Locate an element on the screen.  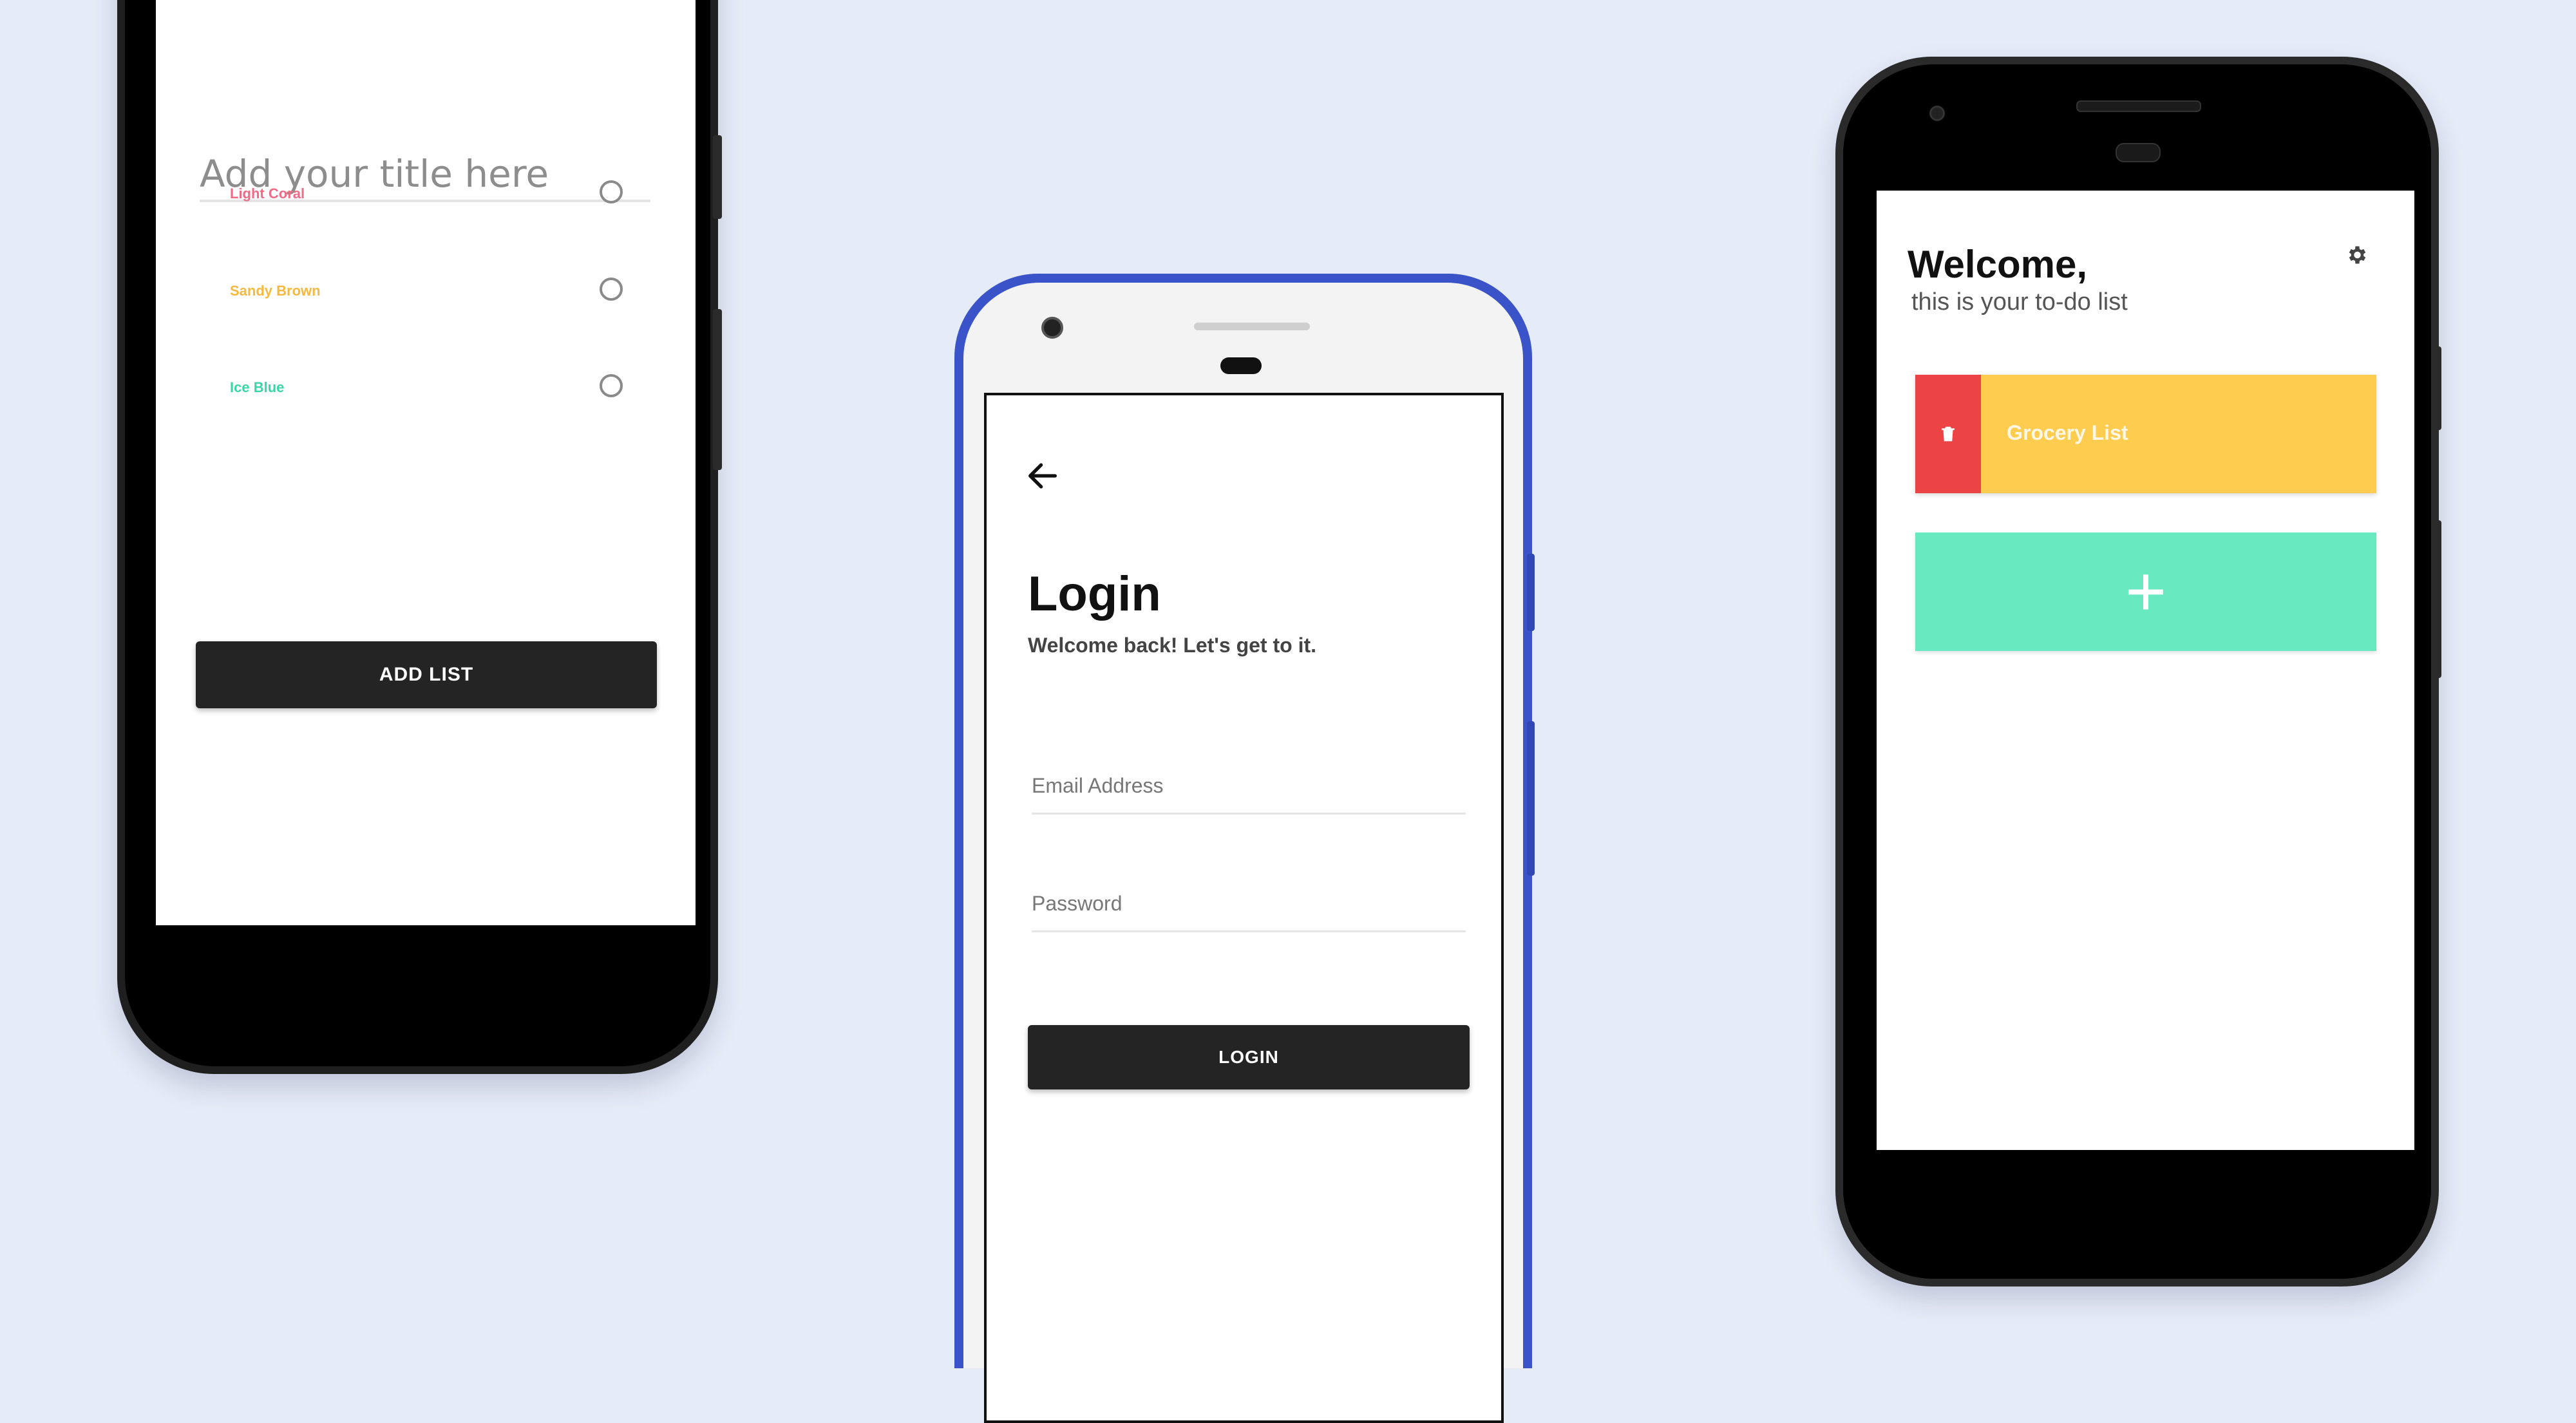
color-label: Ice Blue is located at coordinates (257, 387).